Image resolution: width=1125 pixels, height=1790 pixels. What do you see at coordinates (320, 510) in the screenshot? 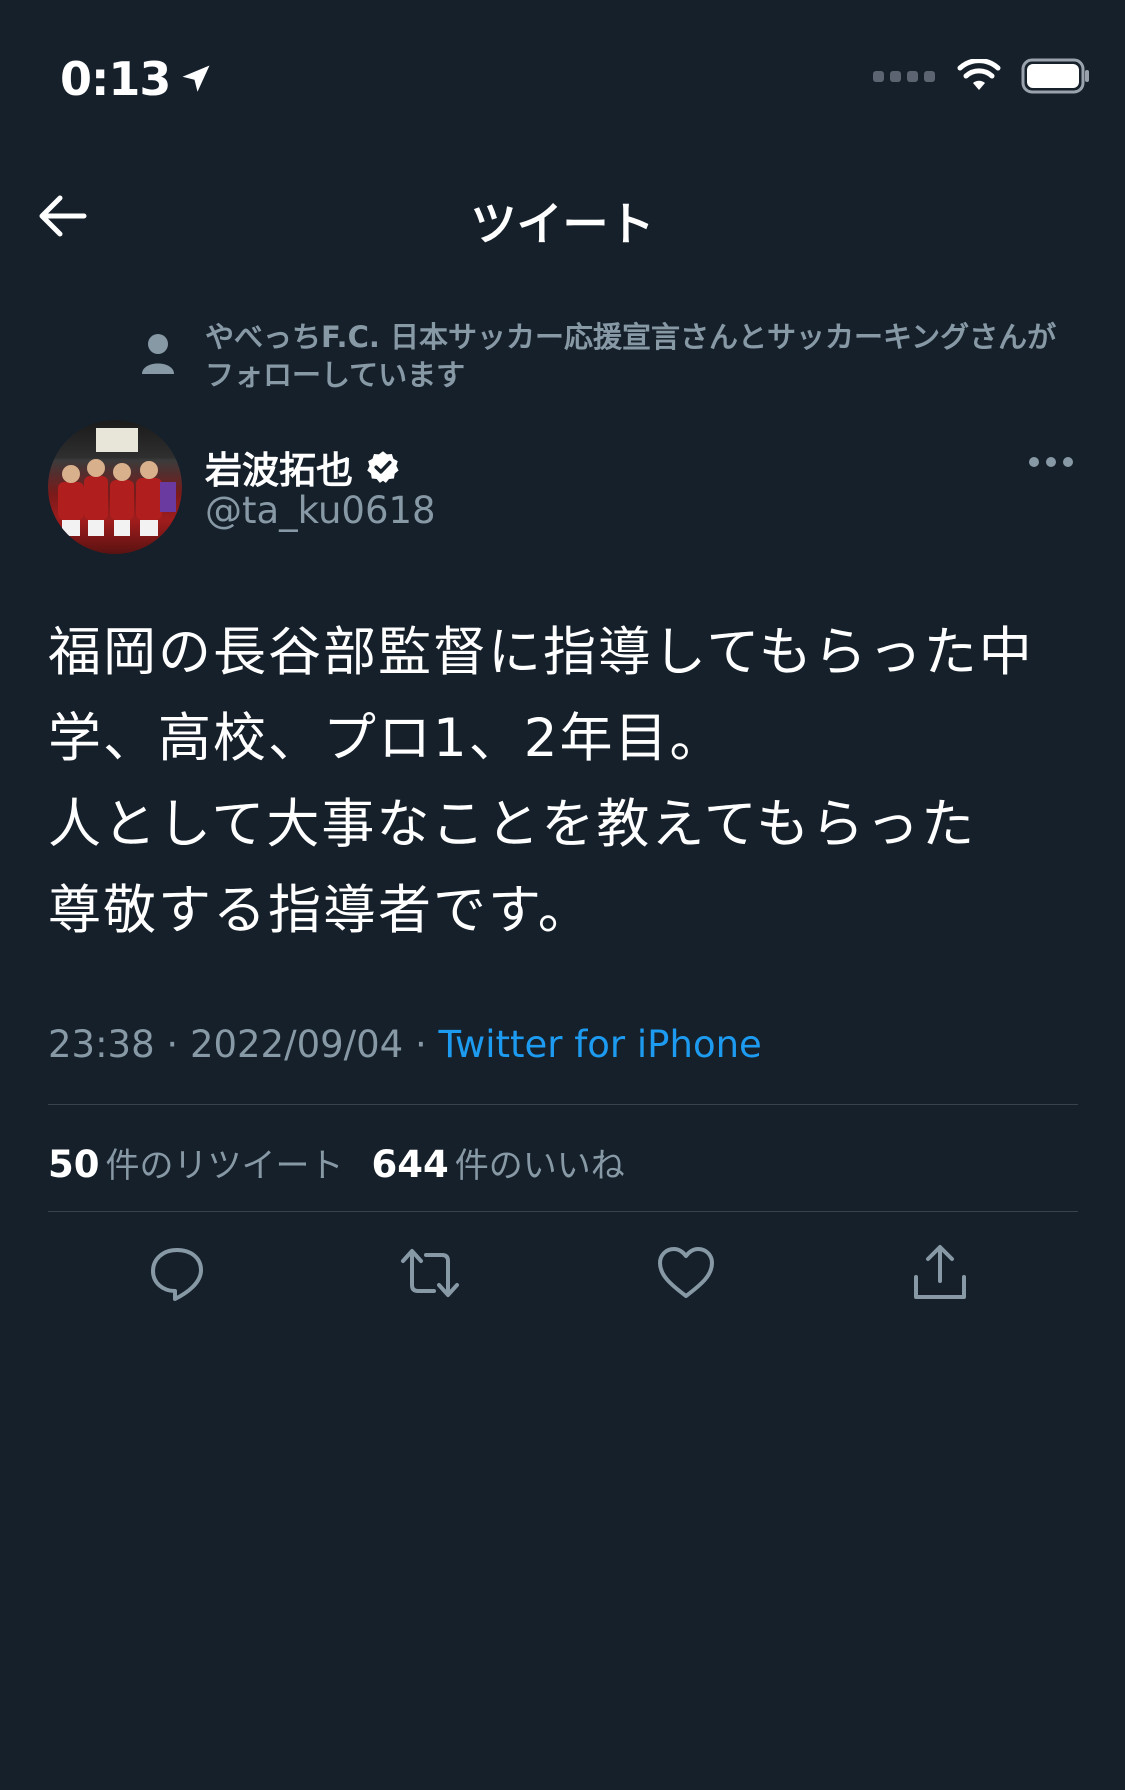
I see `author-handle: @ta_ku0618` at bounding box center [320, 510].